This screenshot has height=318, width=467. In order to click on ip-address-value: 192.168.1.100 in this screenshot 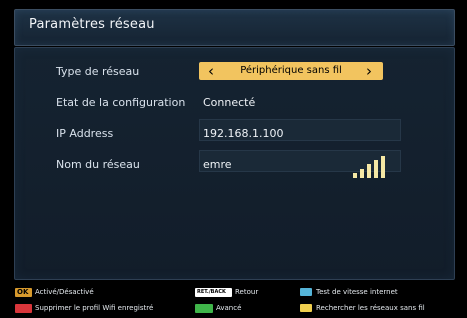, I will do `click(243, 133)`.